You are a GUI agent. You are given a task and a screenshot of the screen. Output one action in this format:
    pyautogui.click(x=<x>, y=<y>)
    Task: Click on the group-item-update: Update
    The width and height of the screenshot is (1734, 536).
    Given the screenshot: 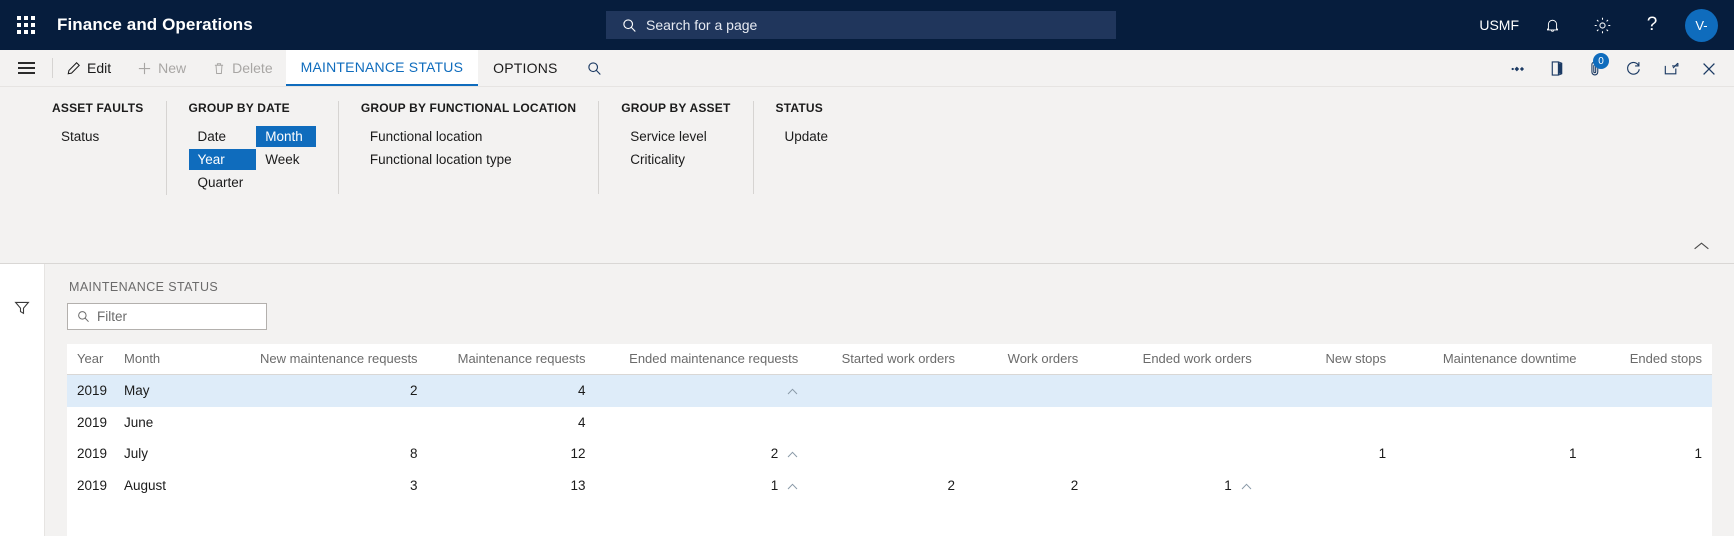 What is the action you would take?
    pyautogui.click(x=809, y=136)
    